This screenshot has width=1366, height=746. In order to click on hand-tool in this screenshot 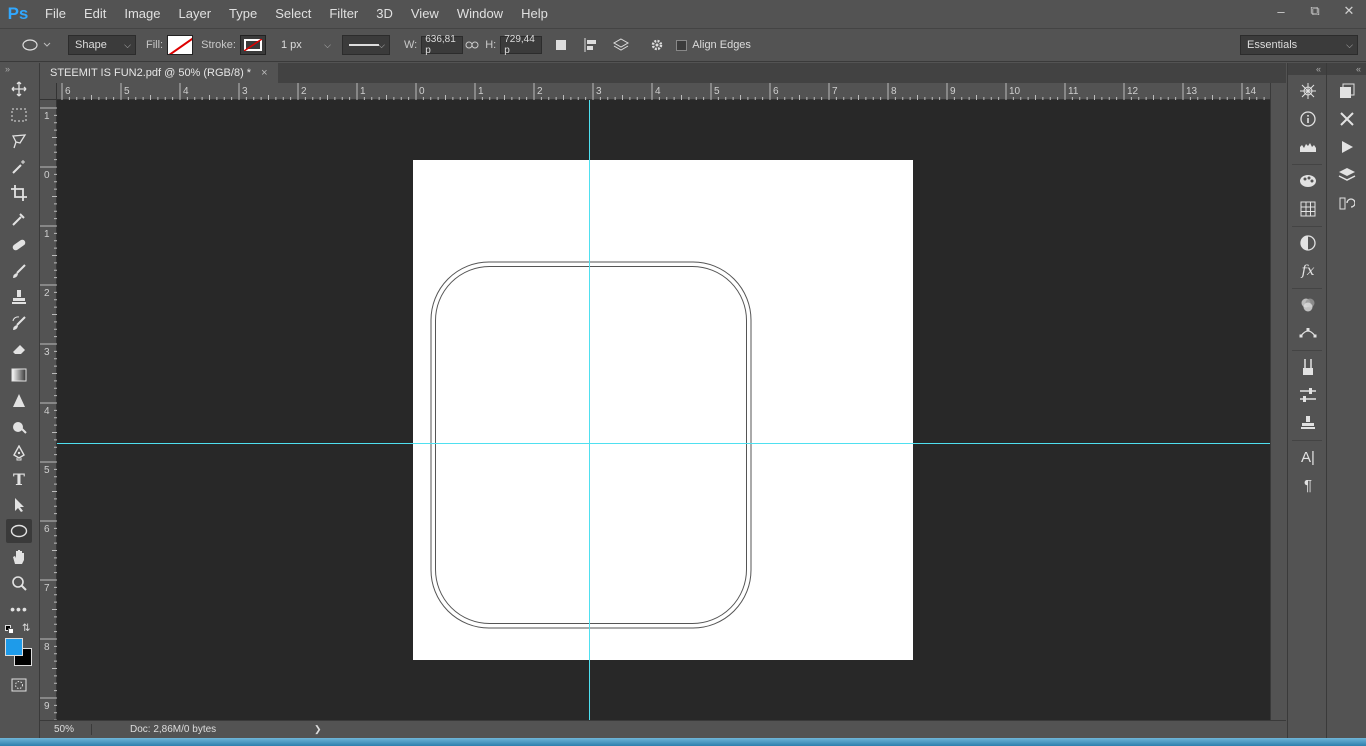, I will do `click(19, 557)`.